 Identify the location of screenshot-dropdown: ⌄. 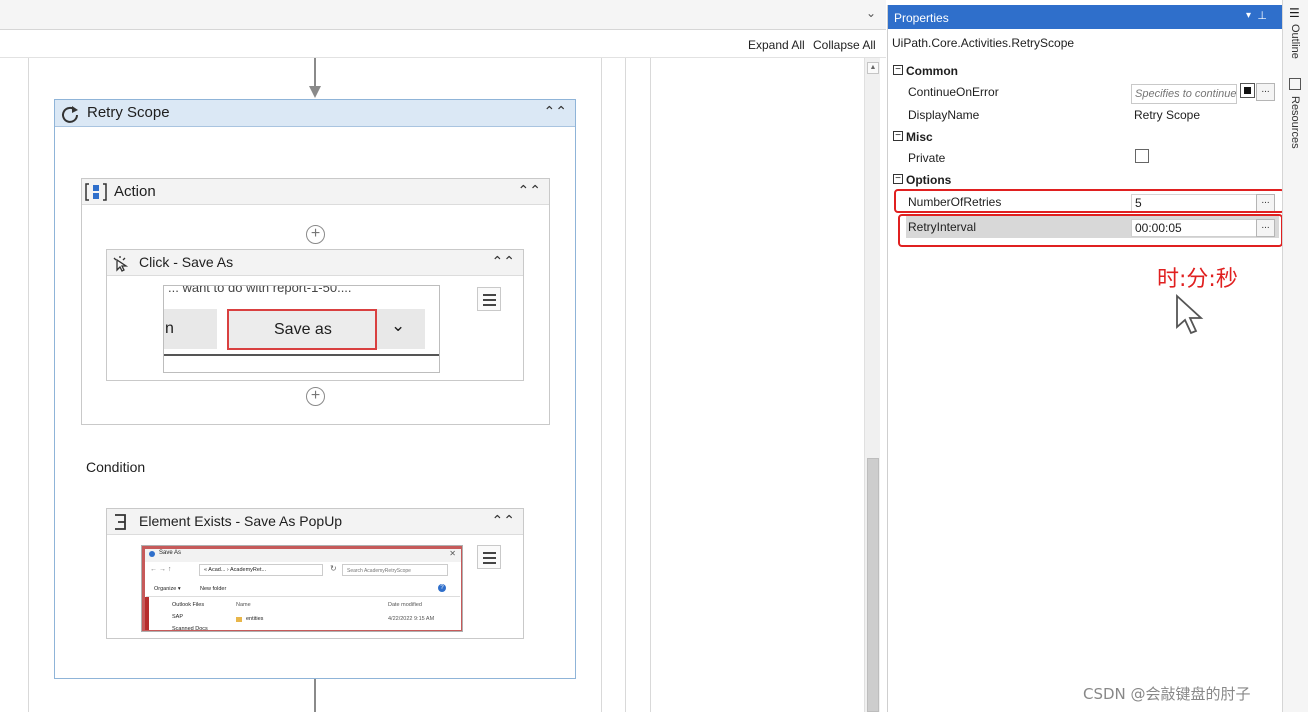
(401, 329).